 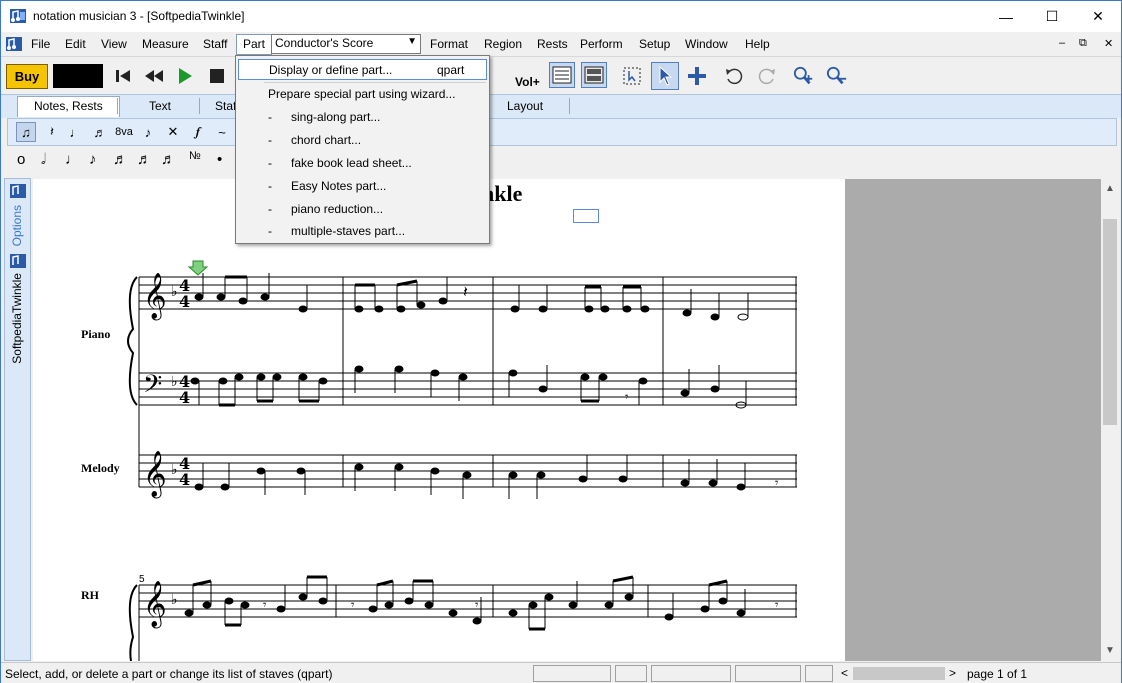 What do you see at coordinates (165, 44) in the screenshot?
I see `menu-measure: Measure` at bounding box center [165, 44].